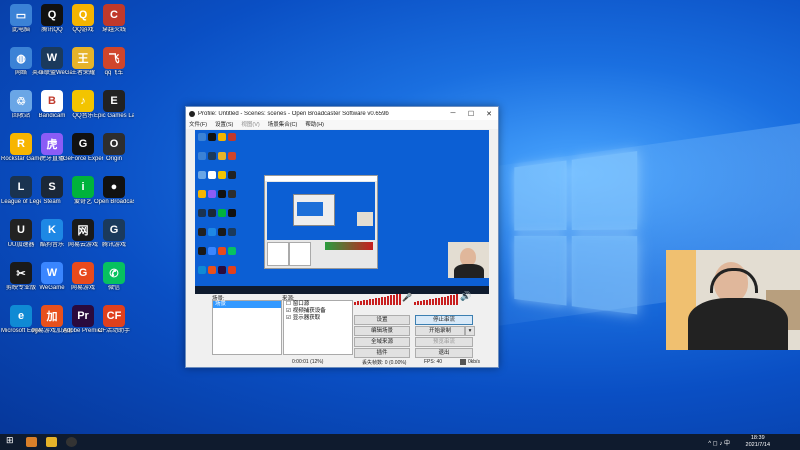 The height and width of the screenshot is (450, 800). What do you see at coordinates (114, 202) in the screenshot?
I see `desktop-icon-label: Open Broadcaster` at bounding box center [114, 202].